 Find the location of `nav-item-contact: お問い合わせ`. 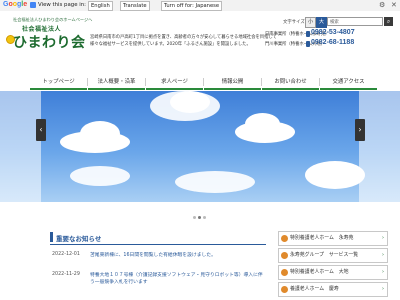

nav-item-contact: お問い合わせ is located at coordinates (290, 82).